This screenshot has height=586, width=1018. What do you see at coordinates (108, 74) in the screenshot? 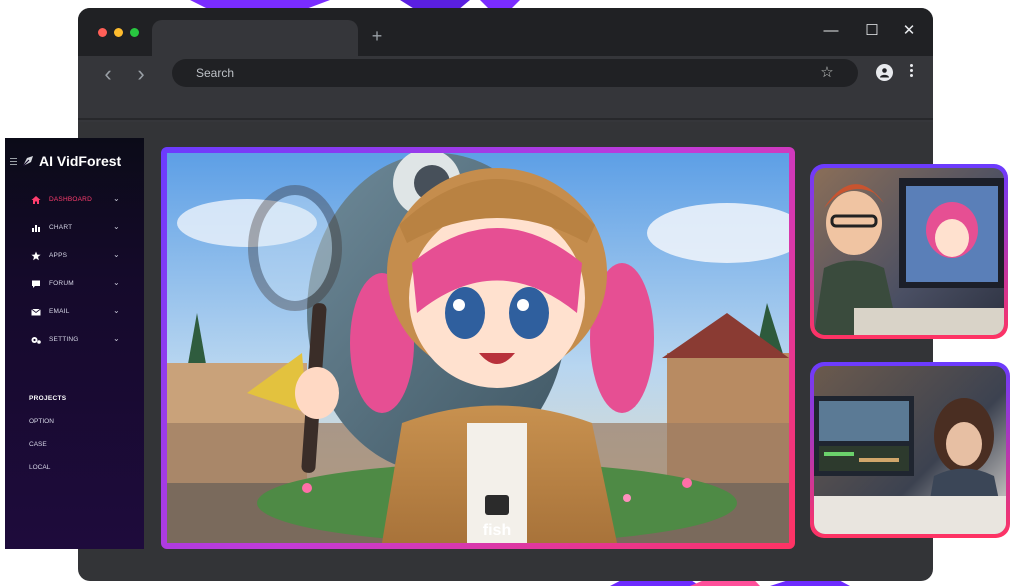
I see `back-button: ‹` at bounding box center [108, 74].